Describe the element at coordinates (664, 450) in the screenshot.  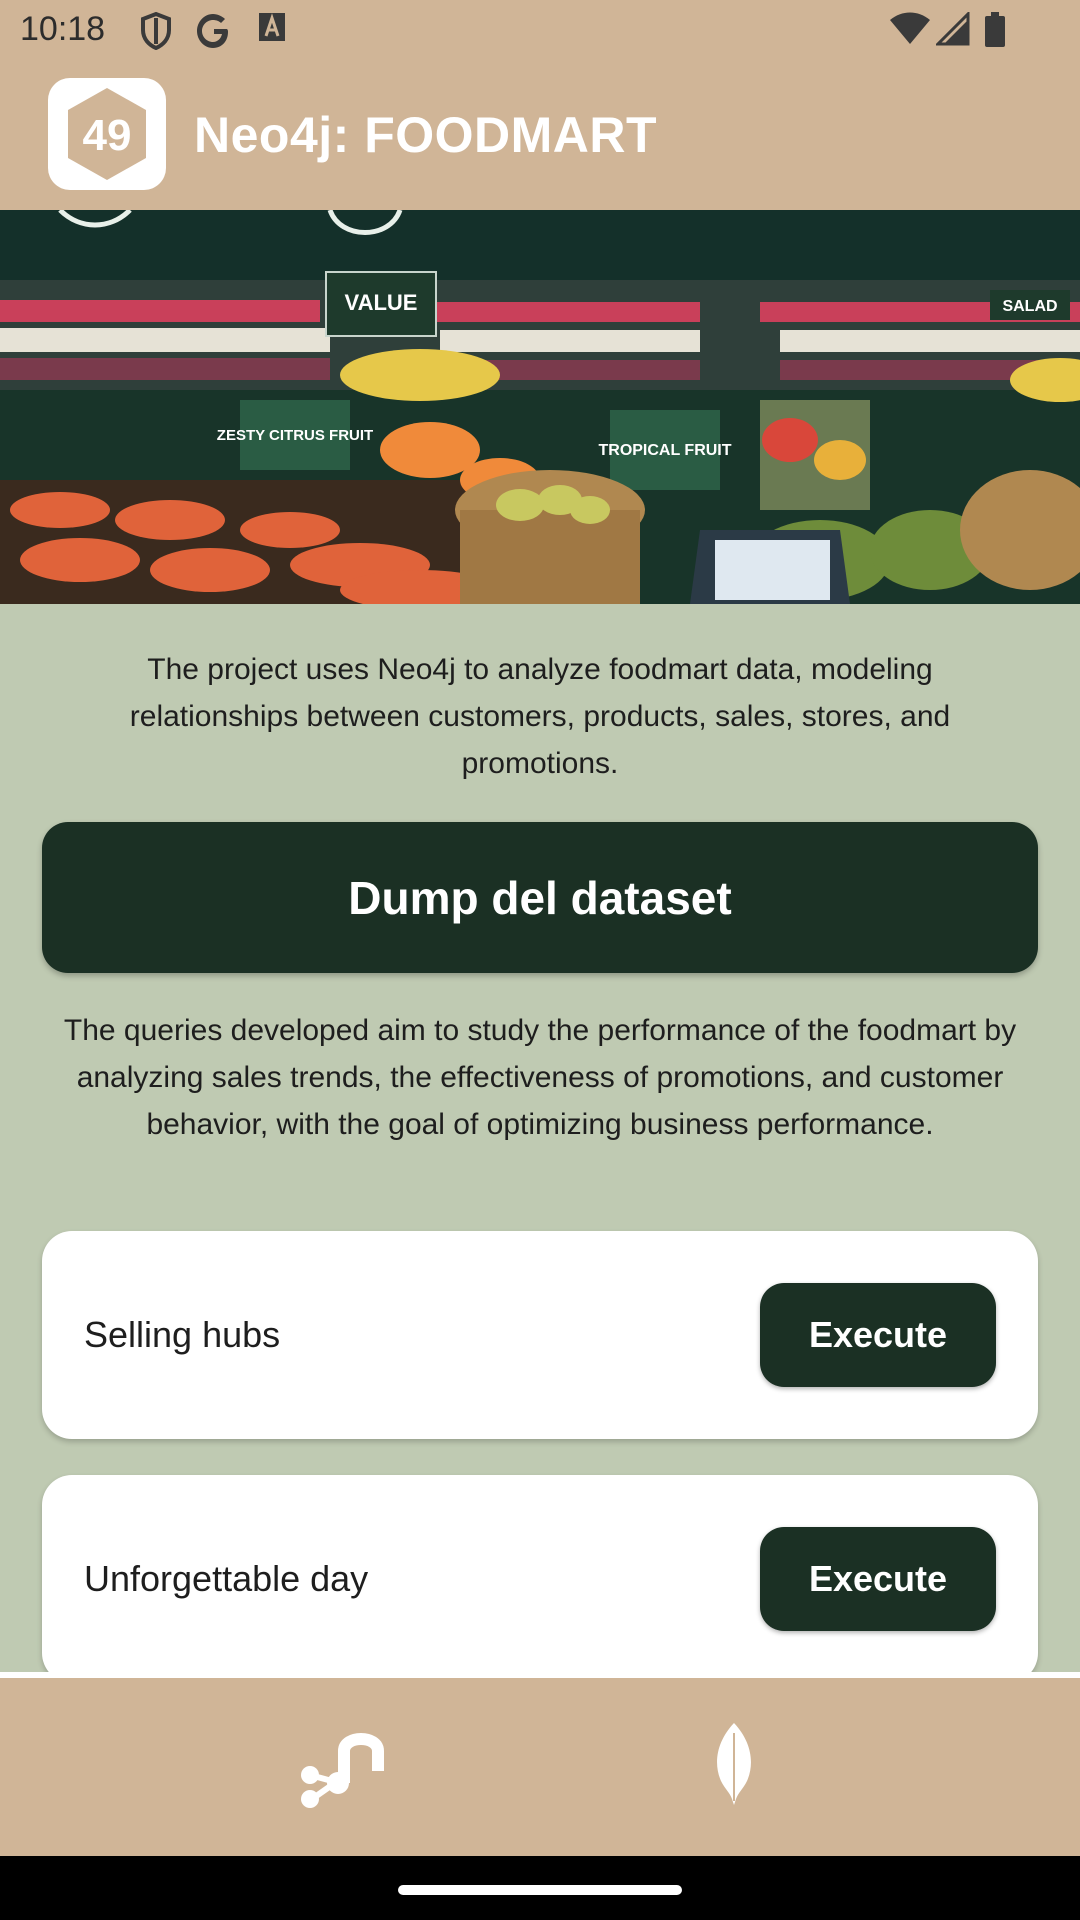
I see `hero-sign-tropical: TROPICAL FRUIT` at that location.